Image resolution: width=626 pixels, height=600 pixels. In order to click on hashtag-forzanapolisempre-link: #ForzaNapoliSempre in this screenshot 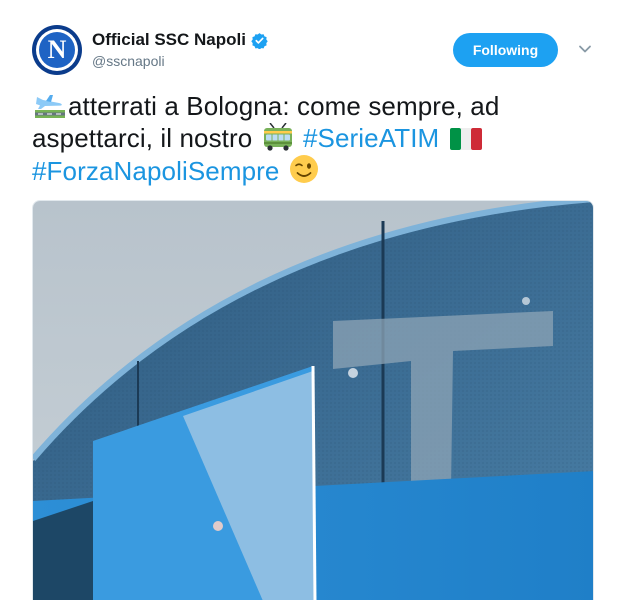, I will do `click(155, 171)`.